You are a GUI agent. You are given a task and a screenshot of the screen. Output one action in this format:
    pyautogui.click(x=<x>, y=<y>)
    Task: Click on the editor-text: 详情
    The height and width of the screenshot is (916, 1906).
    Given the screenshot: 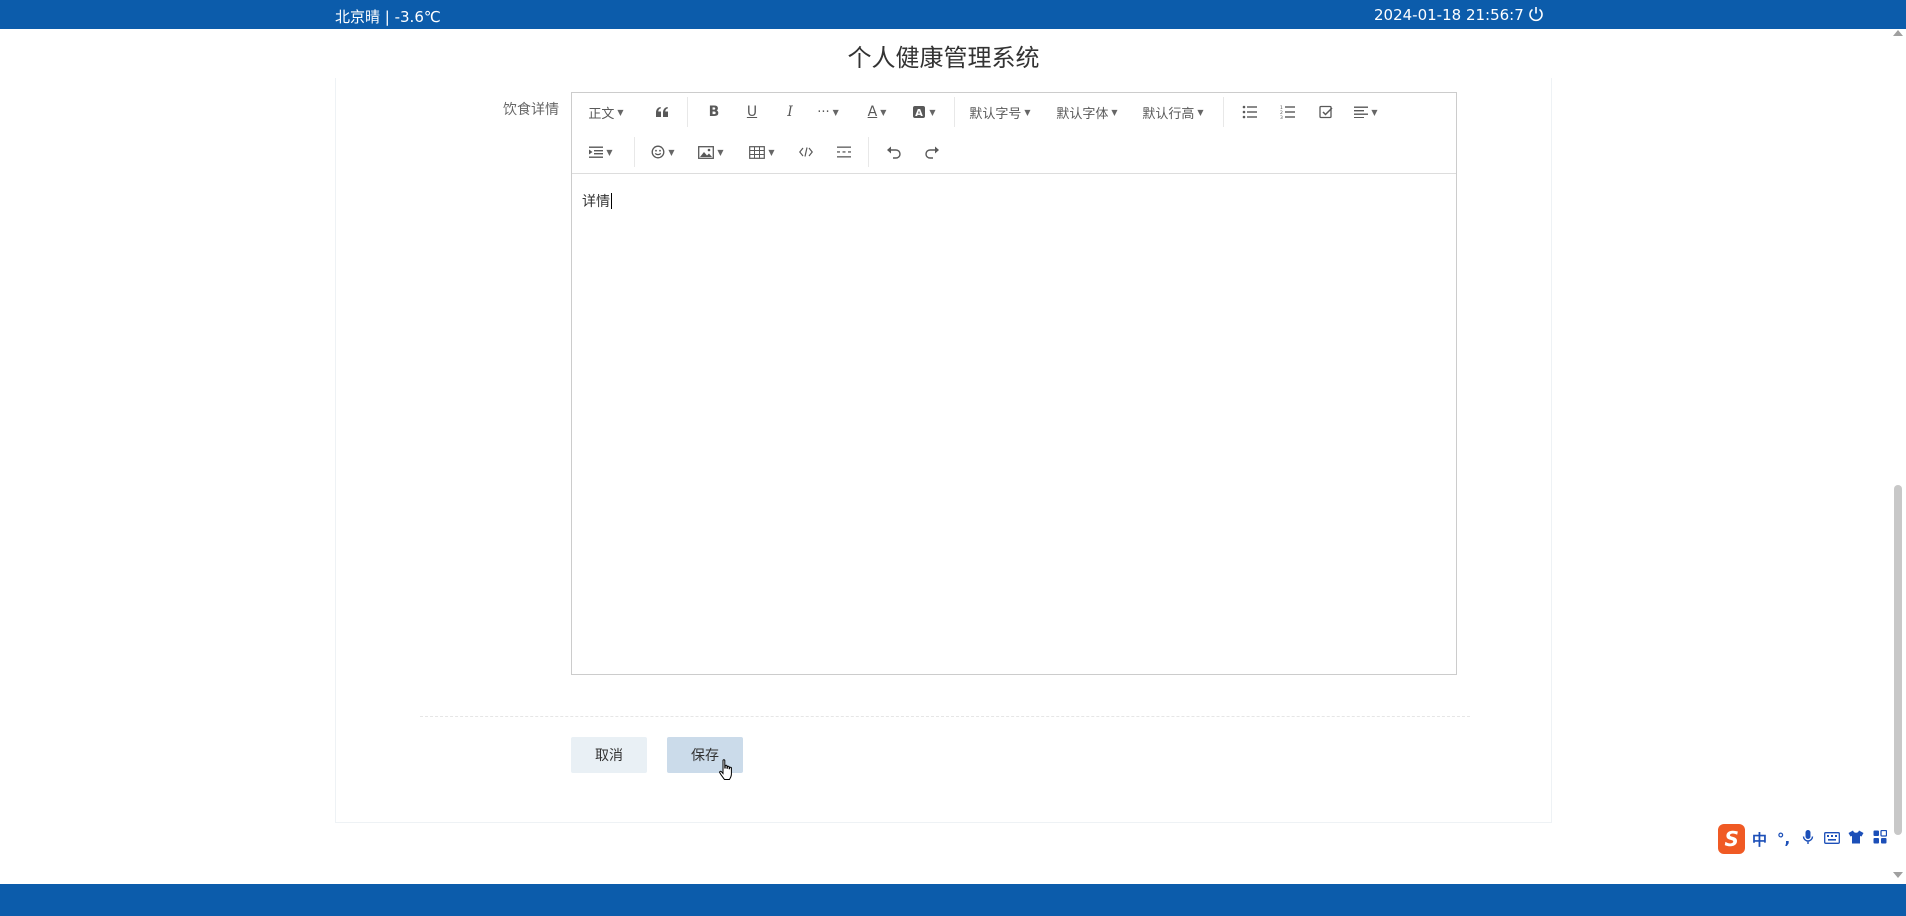 What is the action you would take?
    pyautogui.click(x=596, y=202)
    